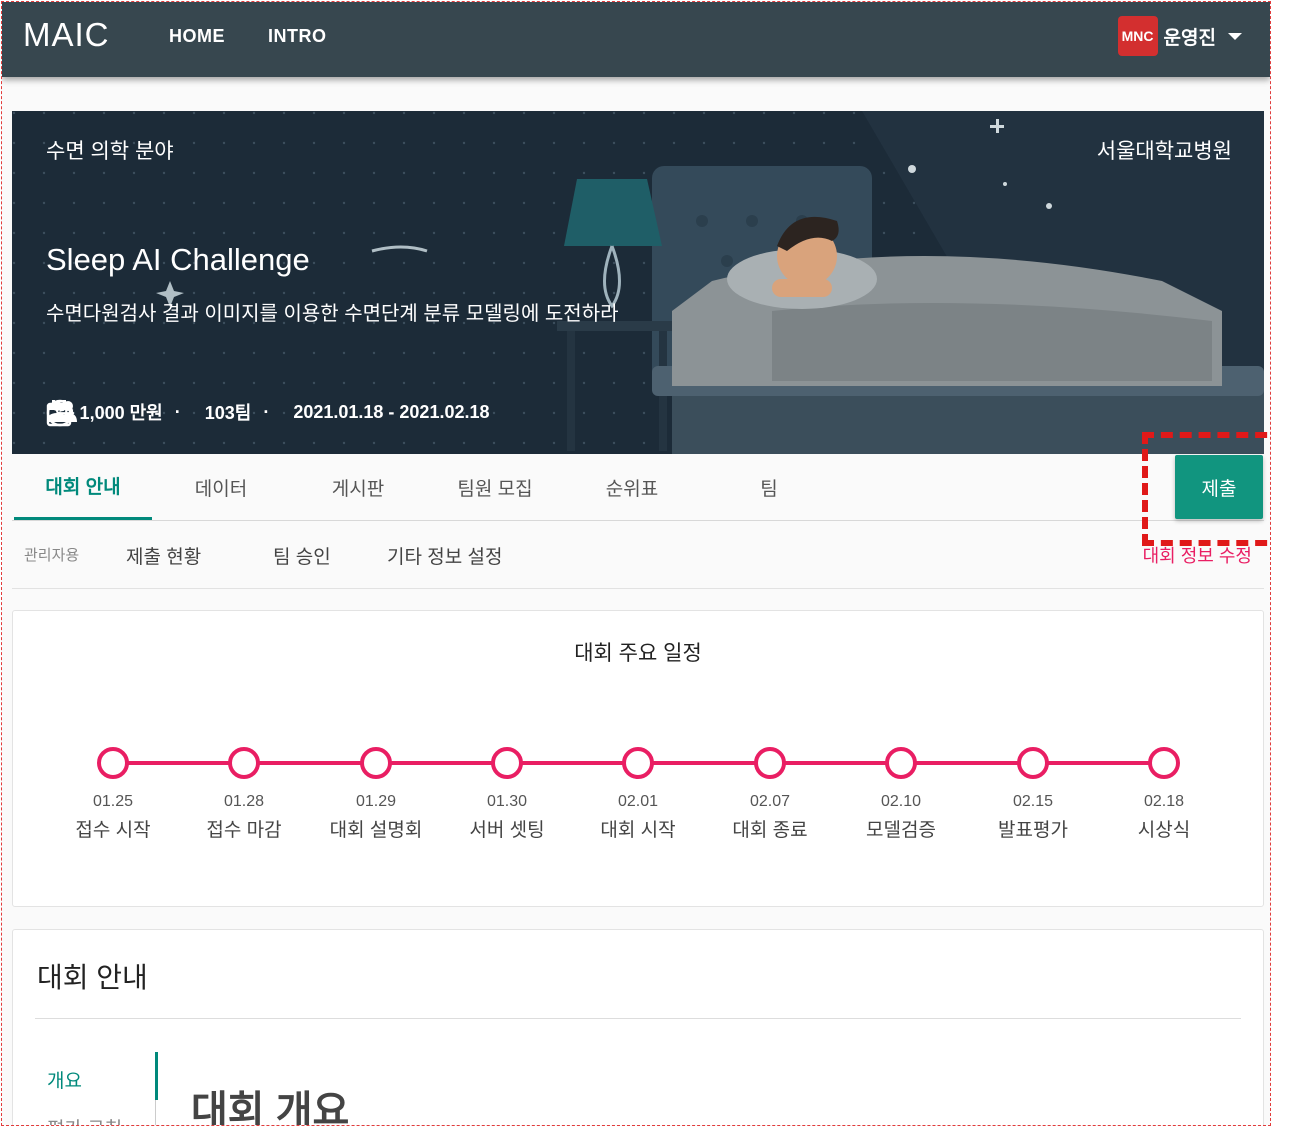 This screenshot has width=1289, height=1129. Describe the element at coordinates (1164, 830) in the screenshot. I see `event-label: 시상식` at that location.